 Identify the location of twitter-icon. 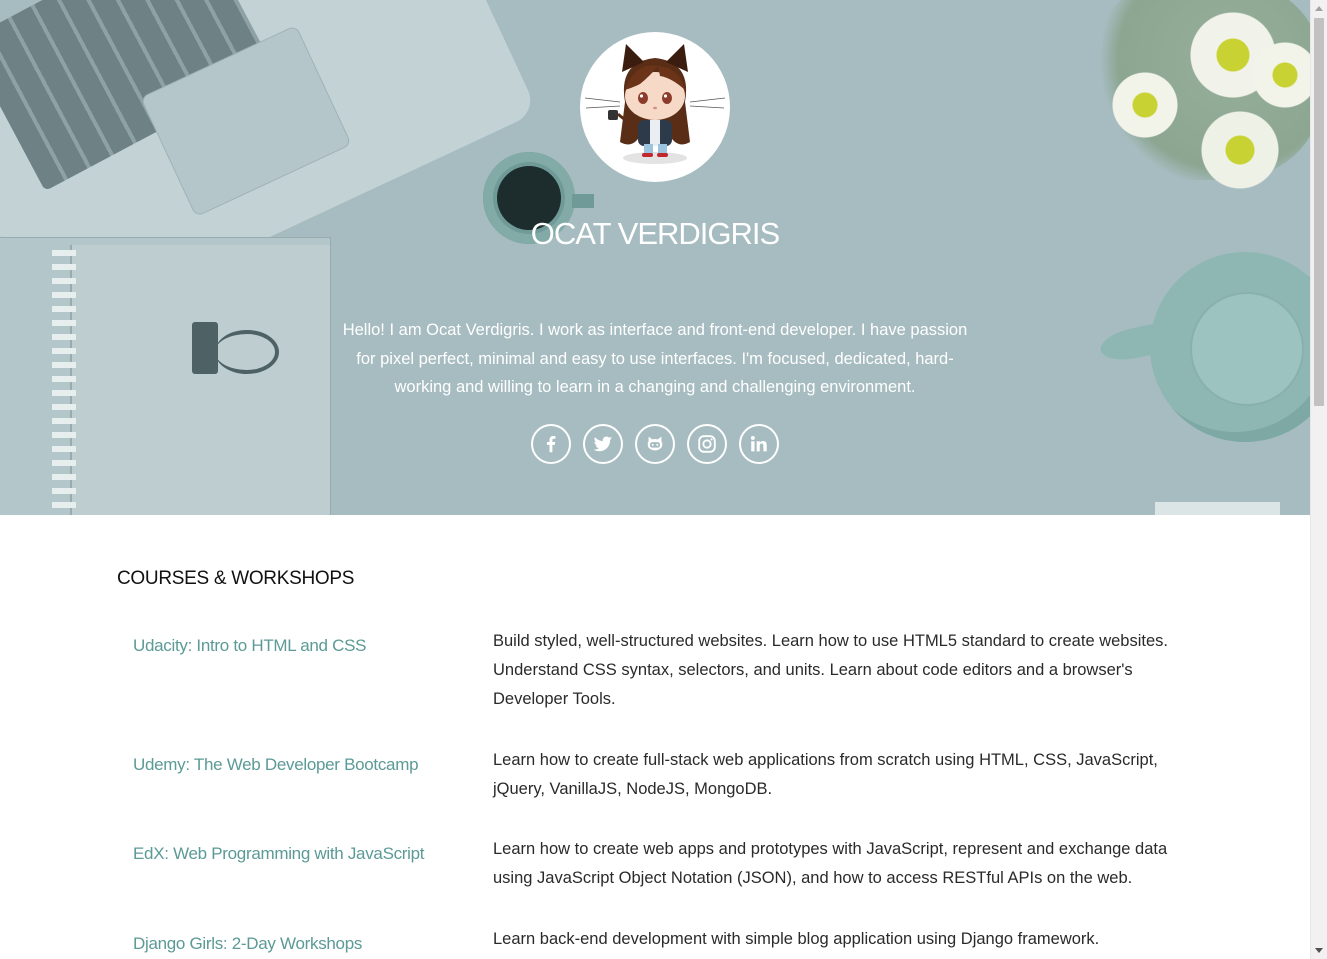
(603, 444).